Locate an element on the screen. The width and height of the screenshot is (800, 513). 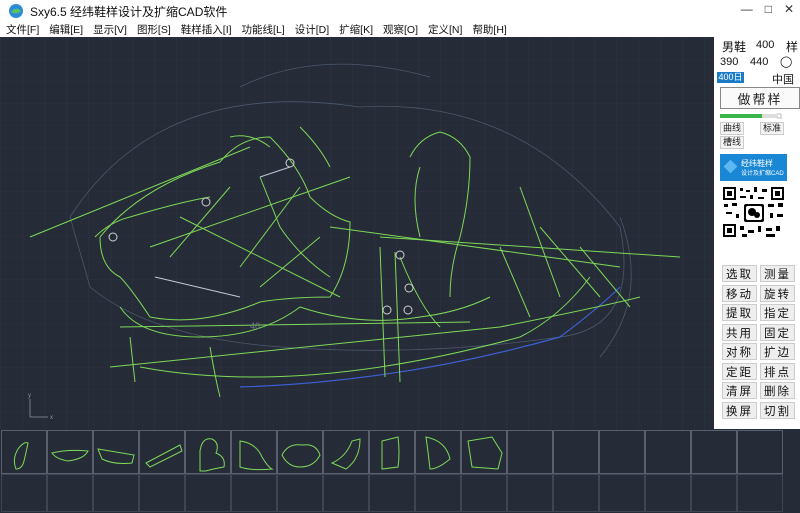
tool-switch-screen: 换屏 is located at coordinates (739, 410).